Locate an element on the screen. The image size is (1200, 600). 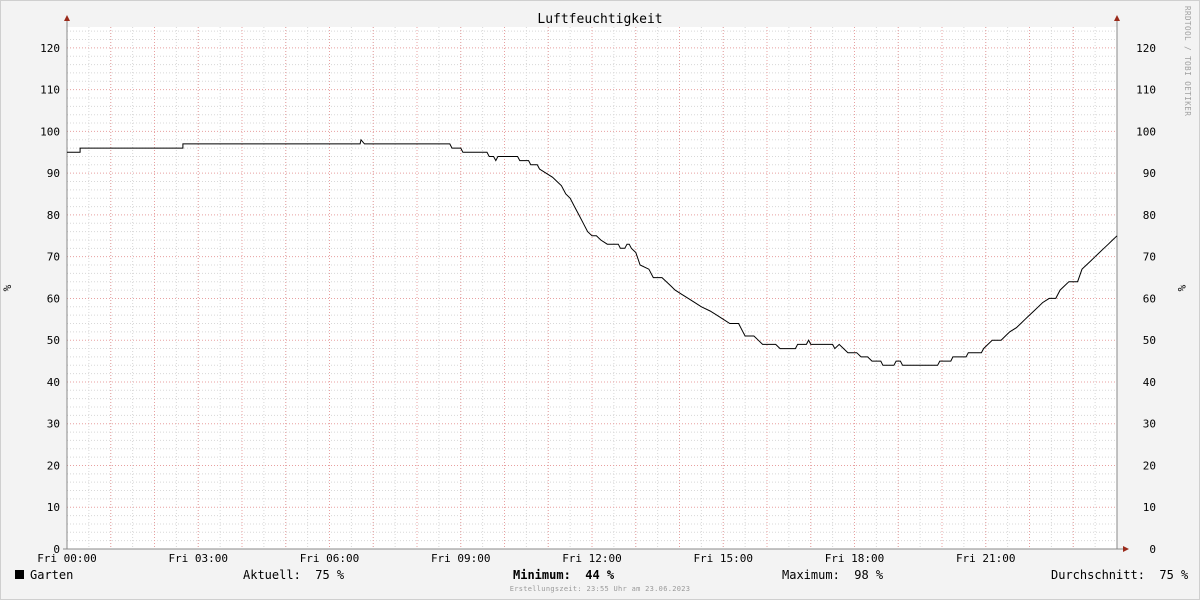
y-tick-label-left: 60 is located at coordinates (53, 298).